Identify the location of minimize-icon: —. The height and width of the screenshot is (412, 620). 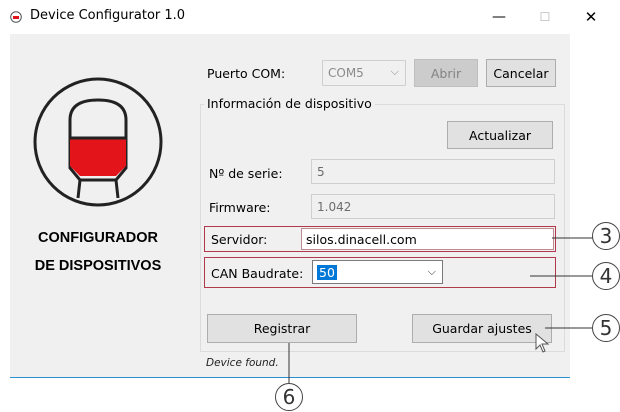
(499, 17).